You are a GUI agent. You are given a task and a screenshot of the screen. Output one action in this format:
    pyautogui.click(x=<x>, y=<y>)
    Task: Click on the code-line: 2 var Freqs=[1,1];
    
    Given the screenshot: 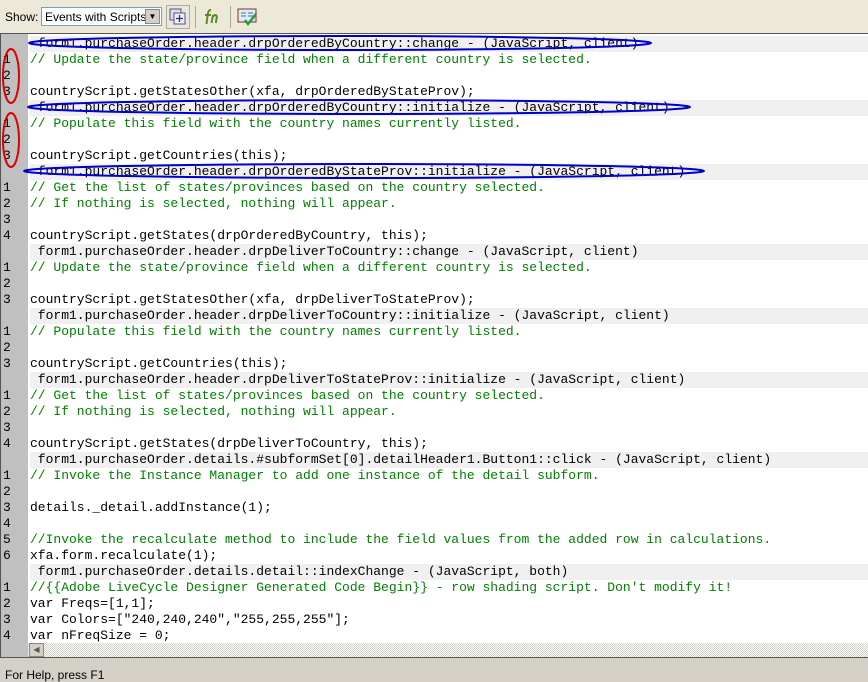 What is the action you would take?
    pyautogui.click(x=434, y=604)
    